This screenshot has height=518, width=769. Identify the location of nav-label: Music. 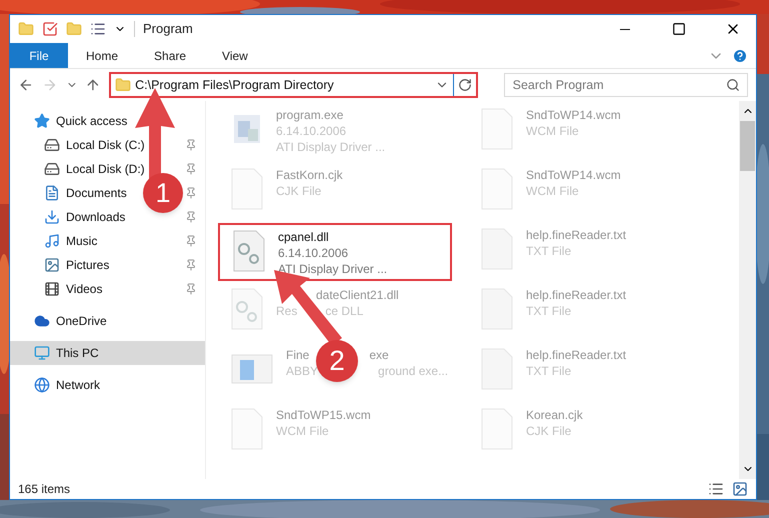
(82, 241).